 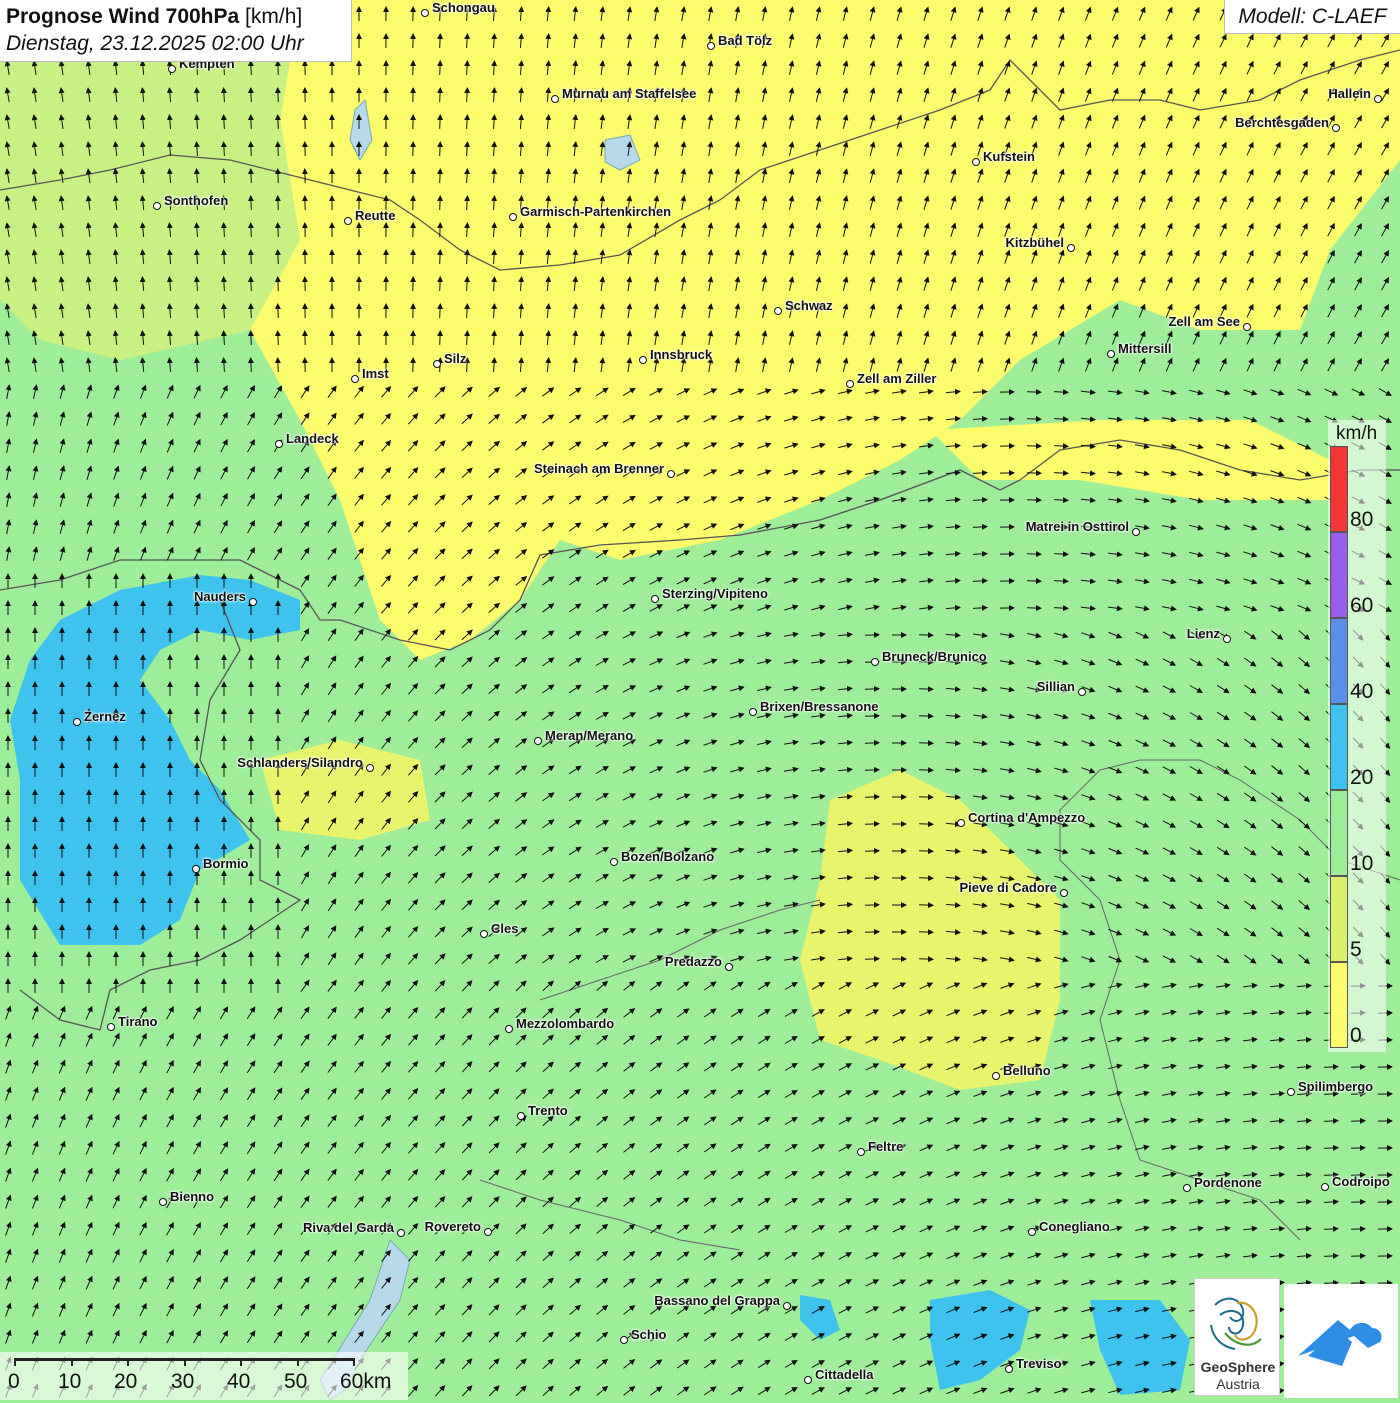 I want to click on place-label: Silz, so click(x=455, y=358).